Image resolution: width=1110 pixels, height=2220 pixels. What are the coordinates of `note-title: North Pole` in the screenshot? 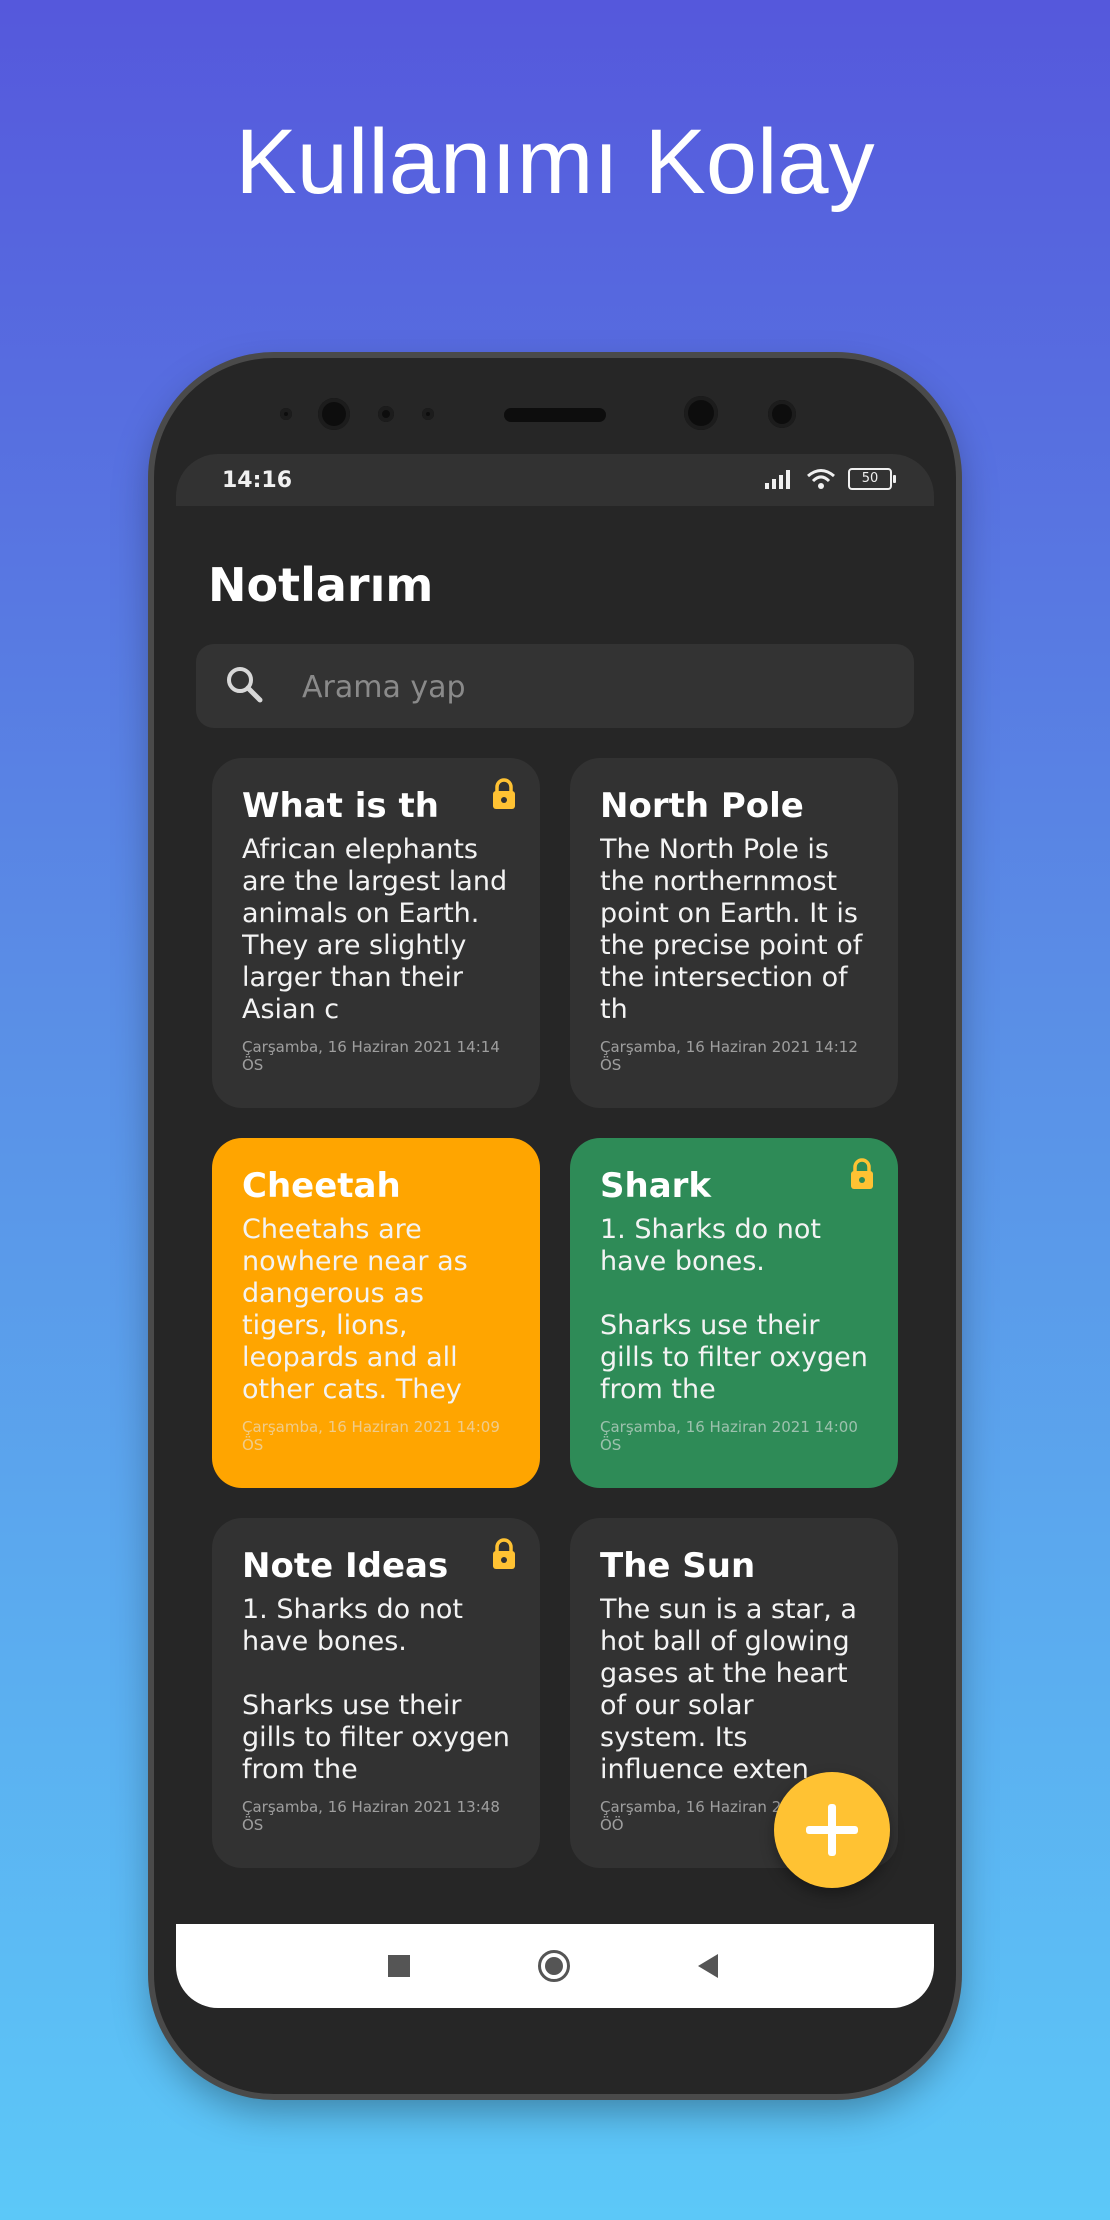 It's located at (702, 806).